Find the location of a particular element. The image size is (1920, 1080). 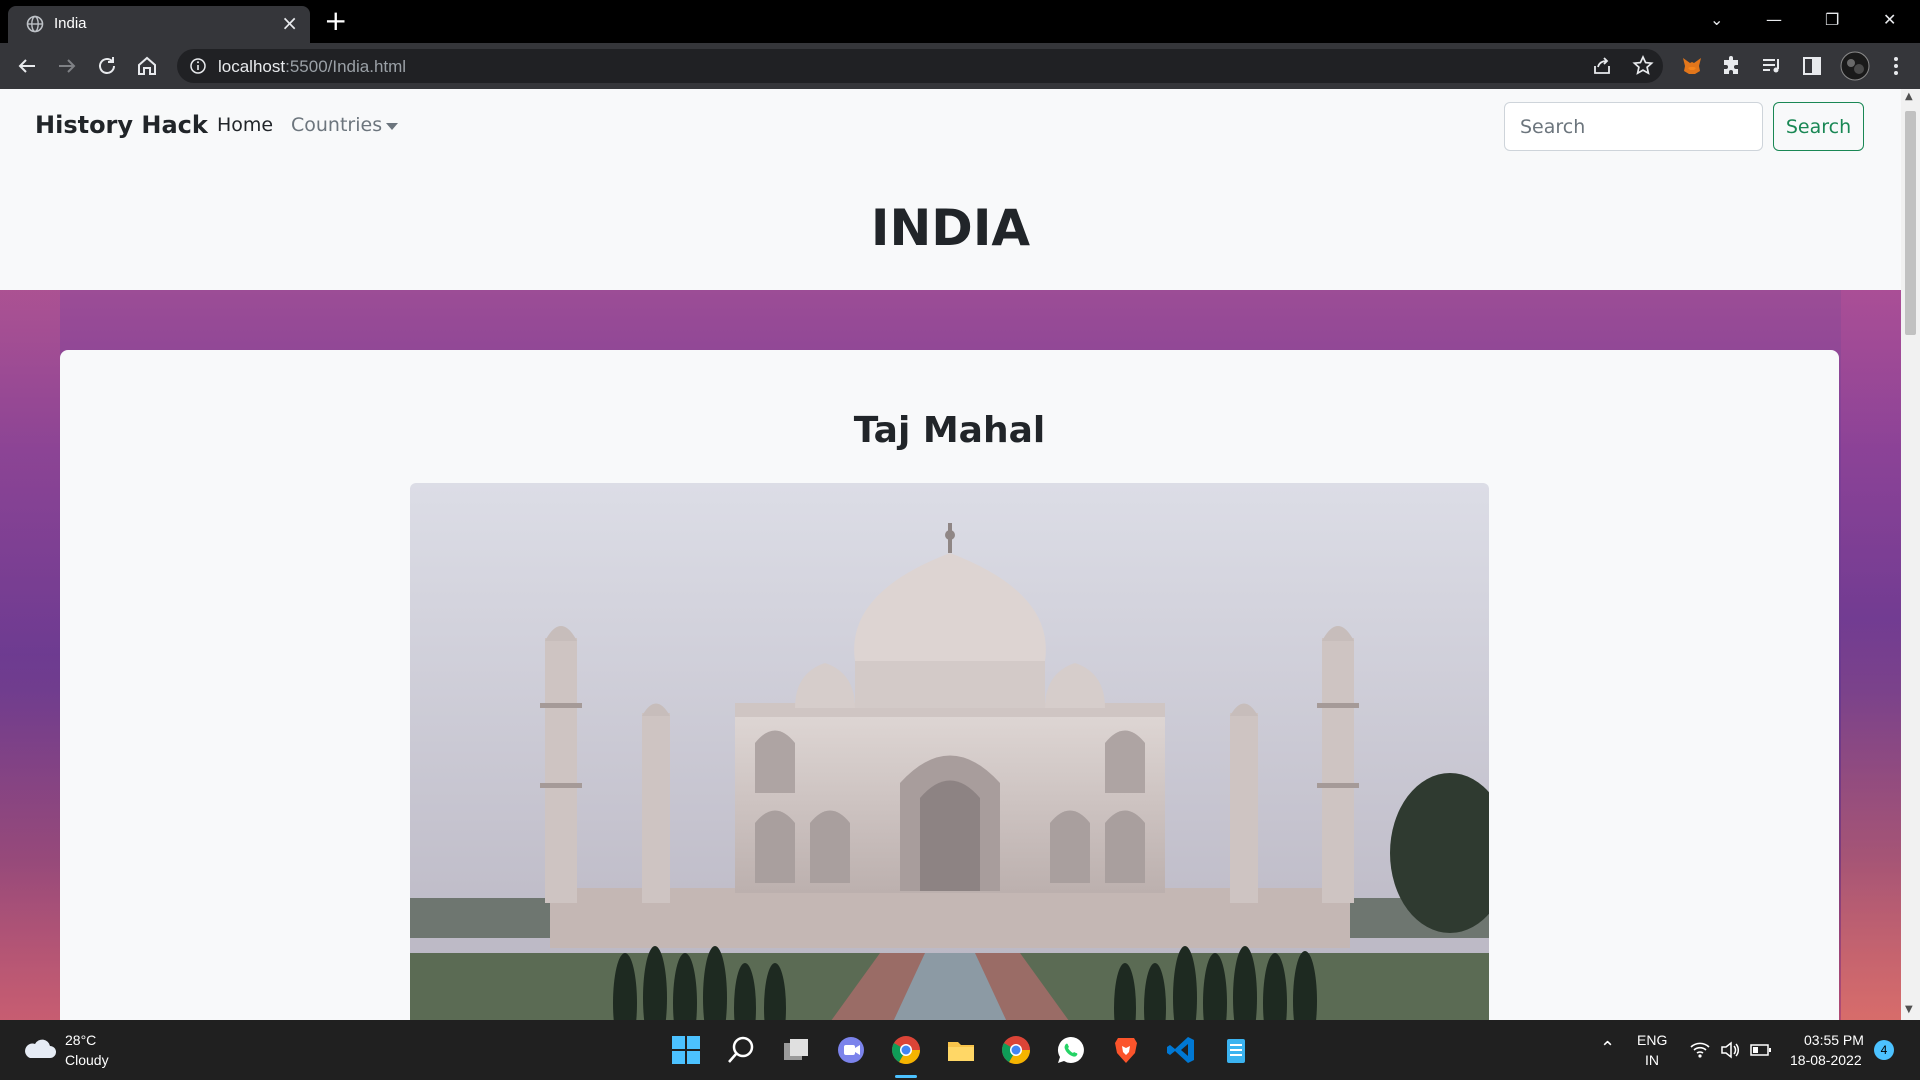

site-navbar: History Hack Home Countries Search is located at coordinates (950, 126).